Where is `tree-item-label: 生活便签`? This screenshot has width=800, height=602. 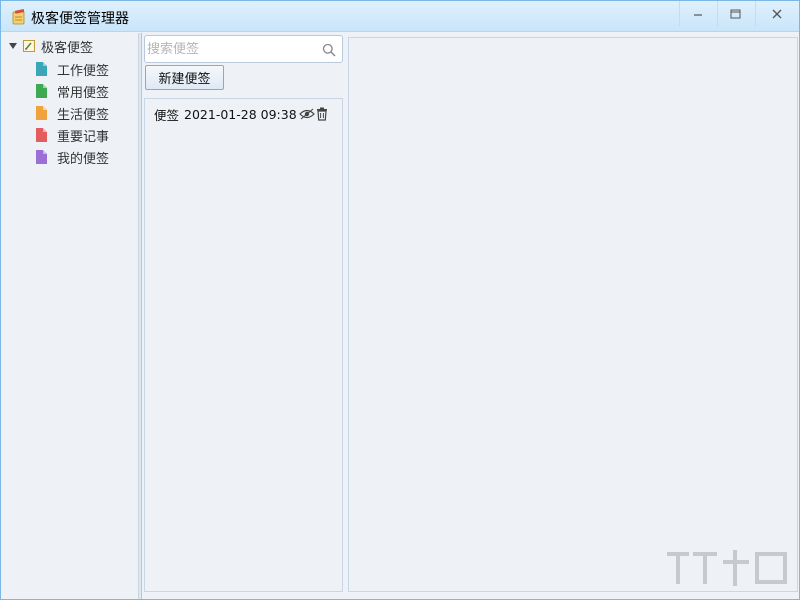 tree-item-label: 生活便签 is located at coordinates (83, 115).